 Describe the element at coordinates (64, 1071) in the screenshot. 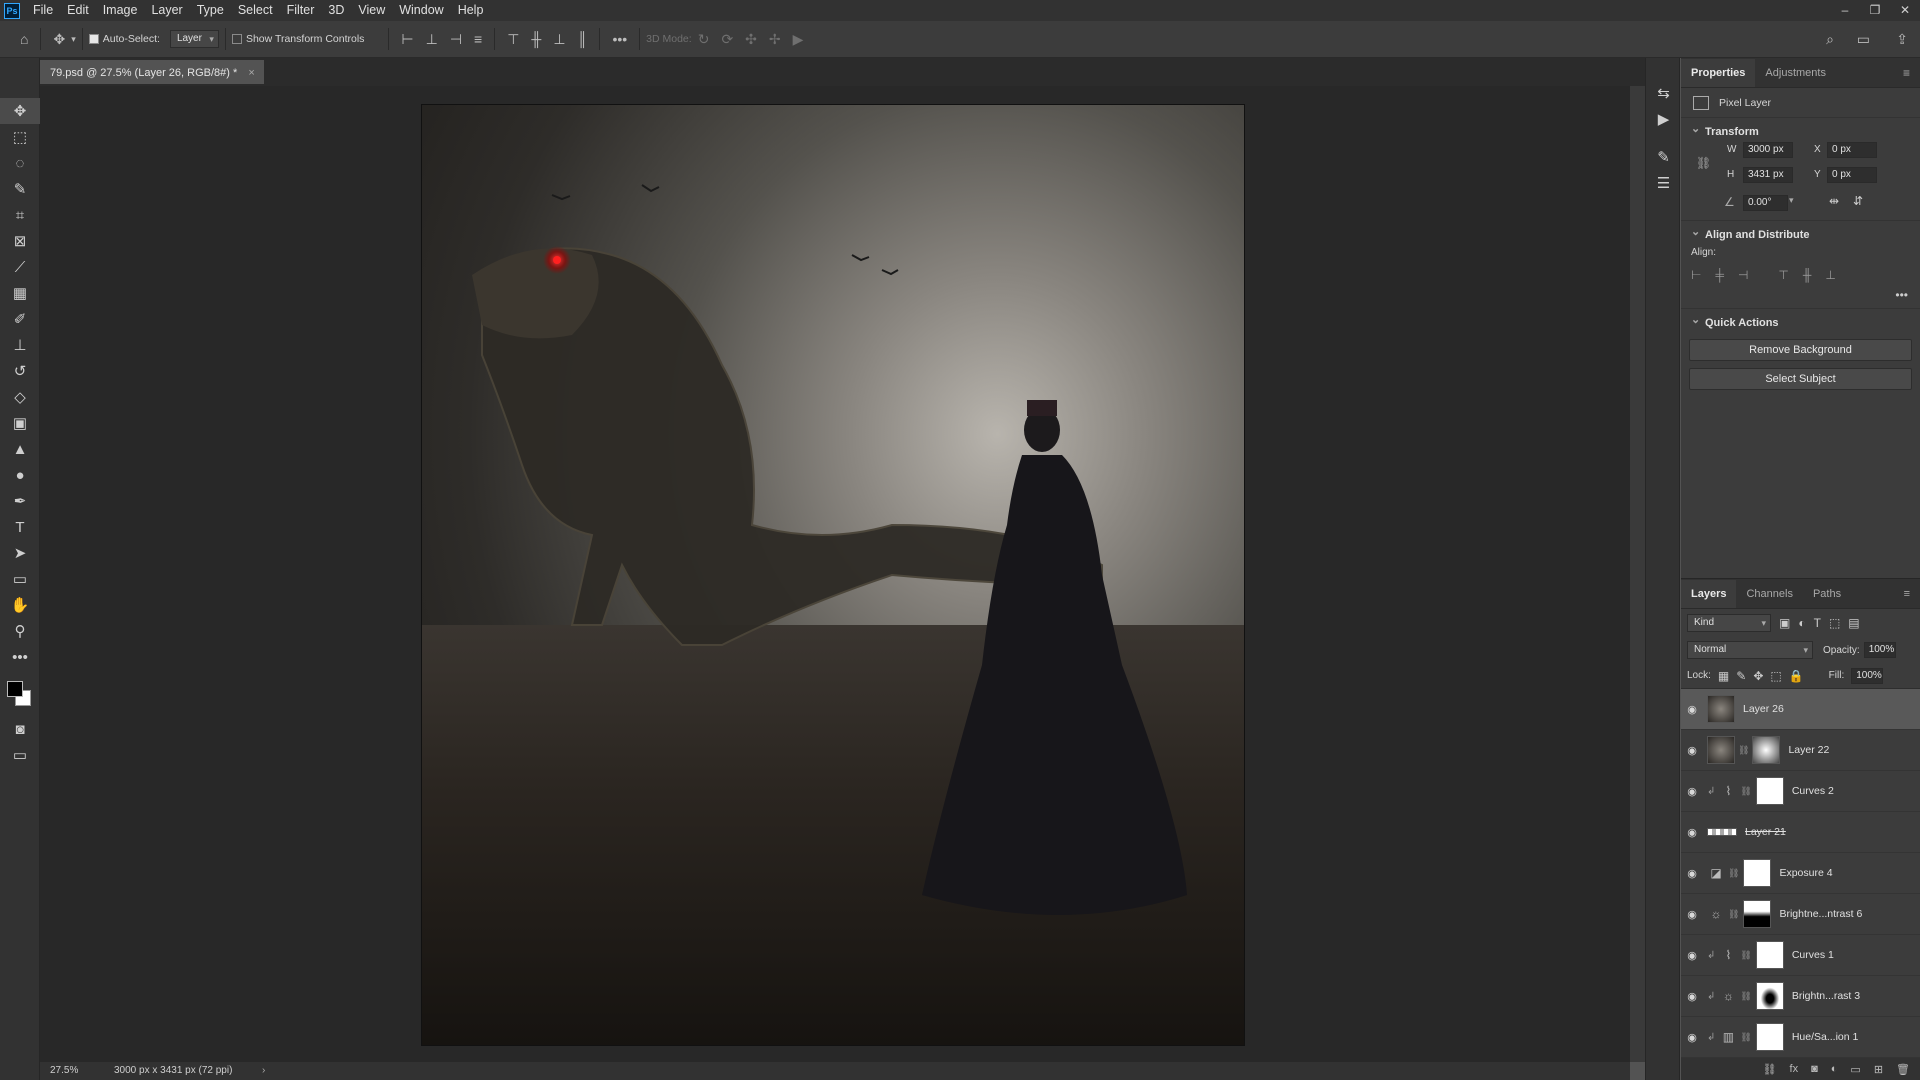

I see `zoom-level: 27.5%` at that location.